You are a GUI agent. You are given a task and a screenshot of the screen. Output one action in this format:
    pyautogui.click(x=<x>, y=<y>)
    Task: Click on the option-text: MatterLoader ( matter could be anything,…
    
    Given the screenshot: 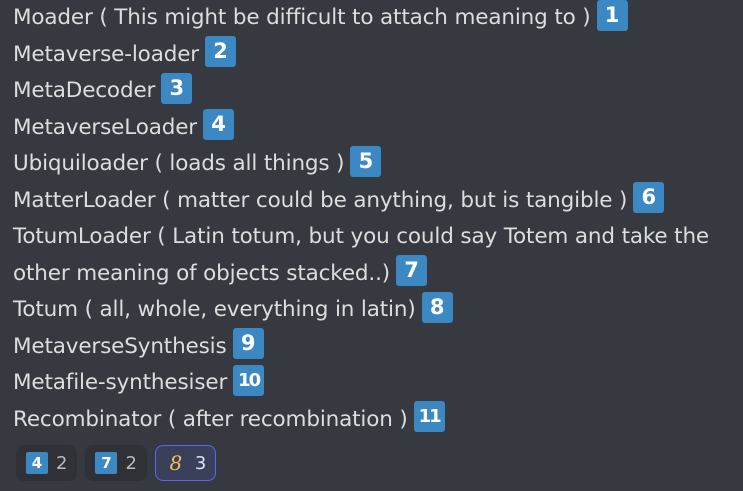 What is the action you would take?
    pyautogui.click(x=320, y=200)
    